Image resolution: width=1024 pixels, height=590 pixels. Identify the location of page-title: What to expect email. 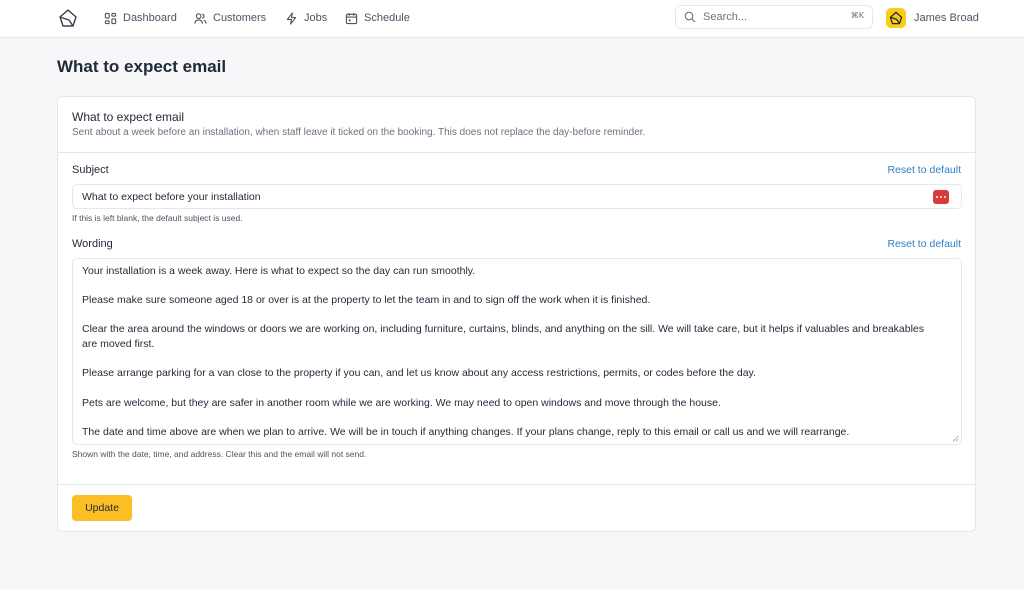
(142, 66).